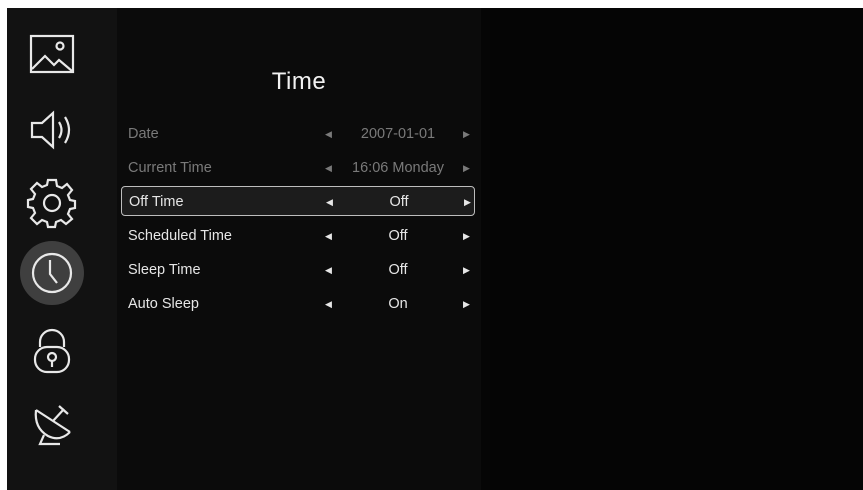 The height and width of the screenshot is (490, 863). Describe the element at coordinates (298, 201) in the screenshot. I see `off-time-row: Off Time ◀ Off ▶` at that location.